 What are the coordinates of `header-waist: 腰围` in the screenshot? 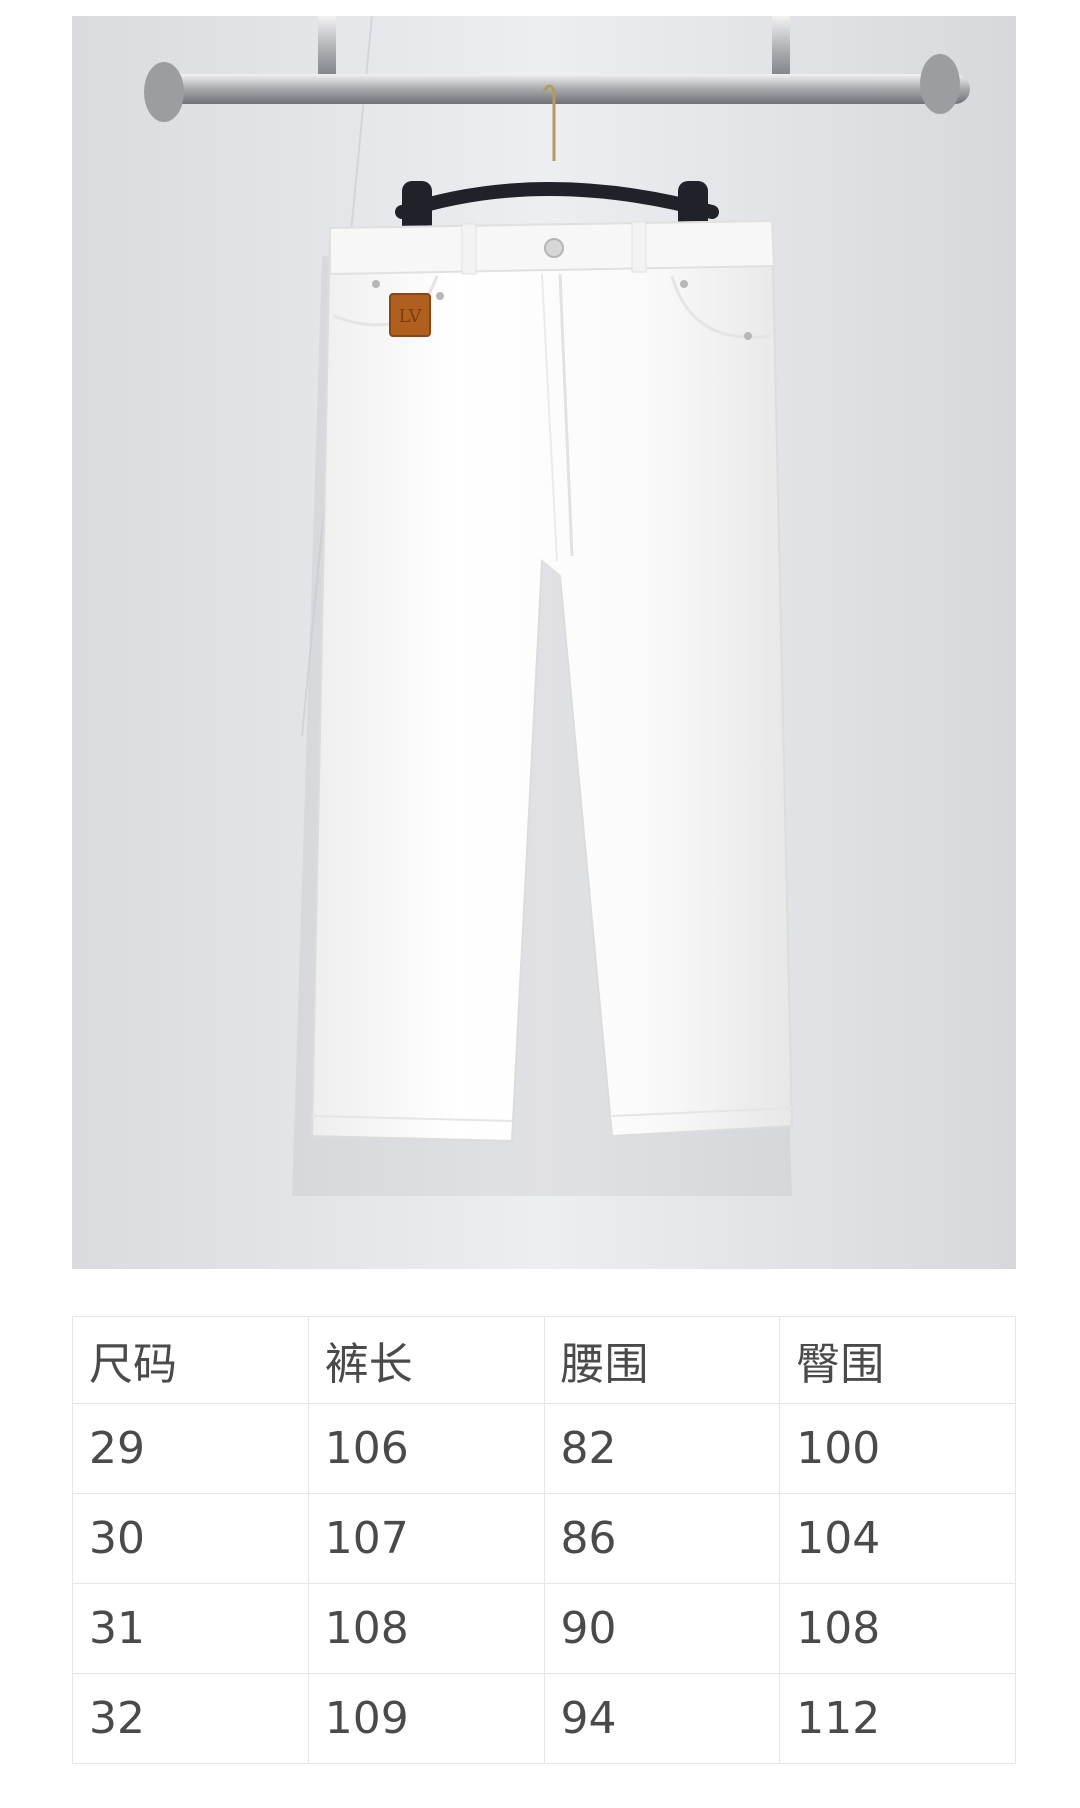 It's located at (662, 1360).